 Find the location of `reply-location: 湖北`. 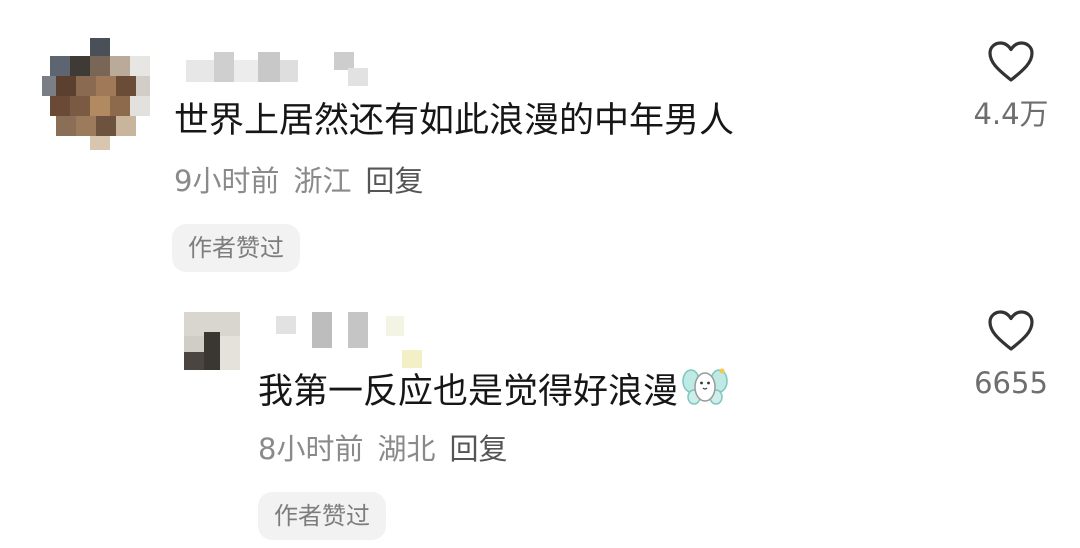

reply-location: 湖北 is located at coordinates (406, 449).